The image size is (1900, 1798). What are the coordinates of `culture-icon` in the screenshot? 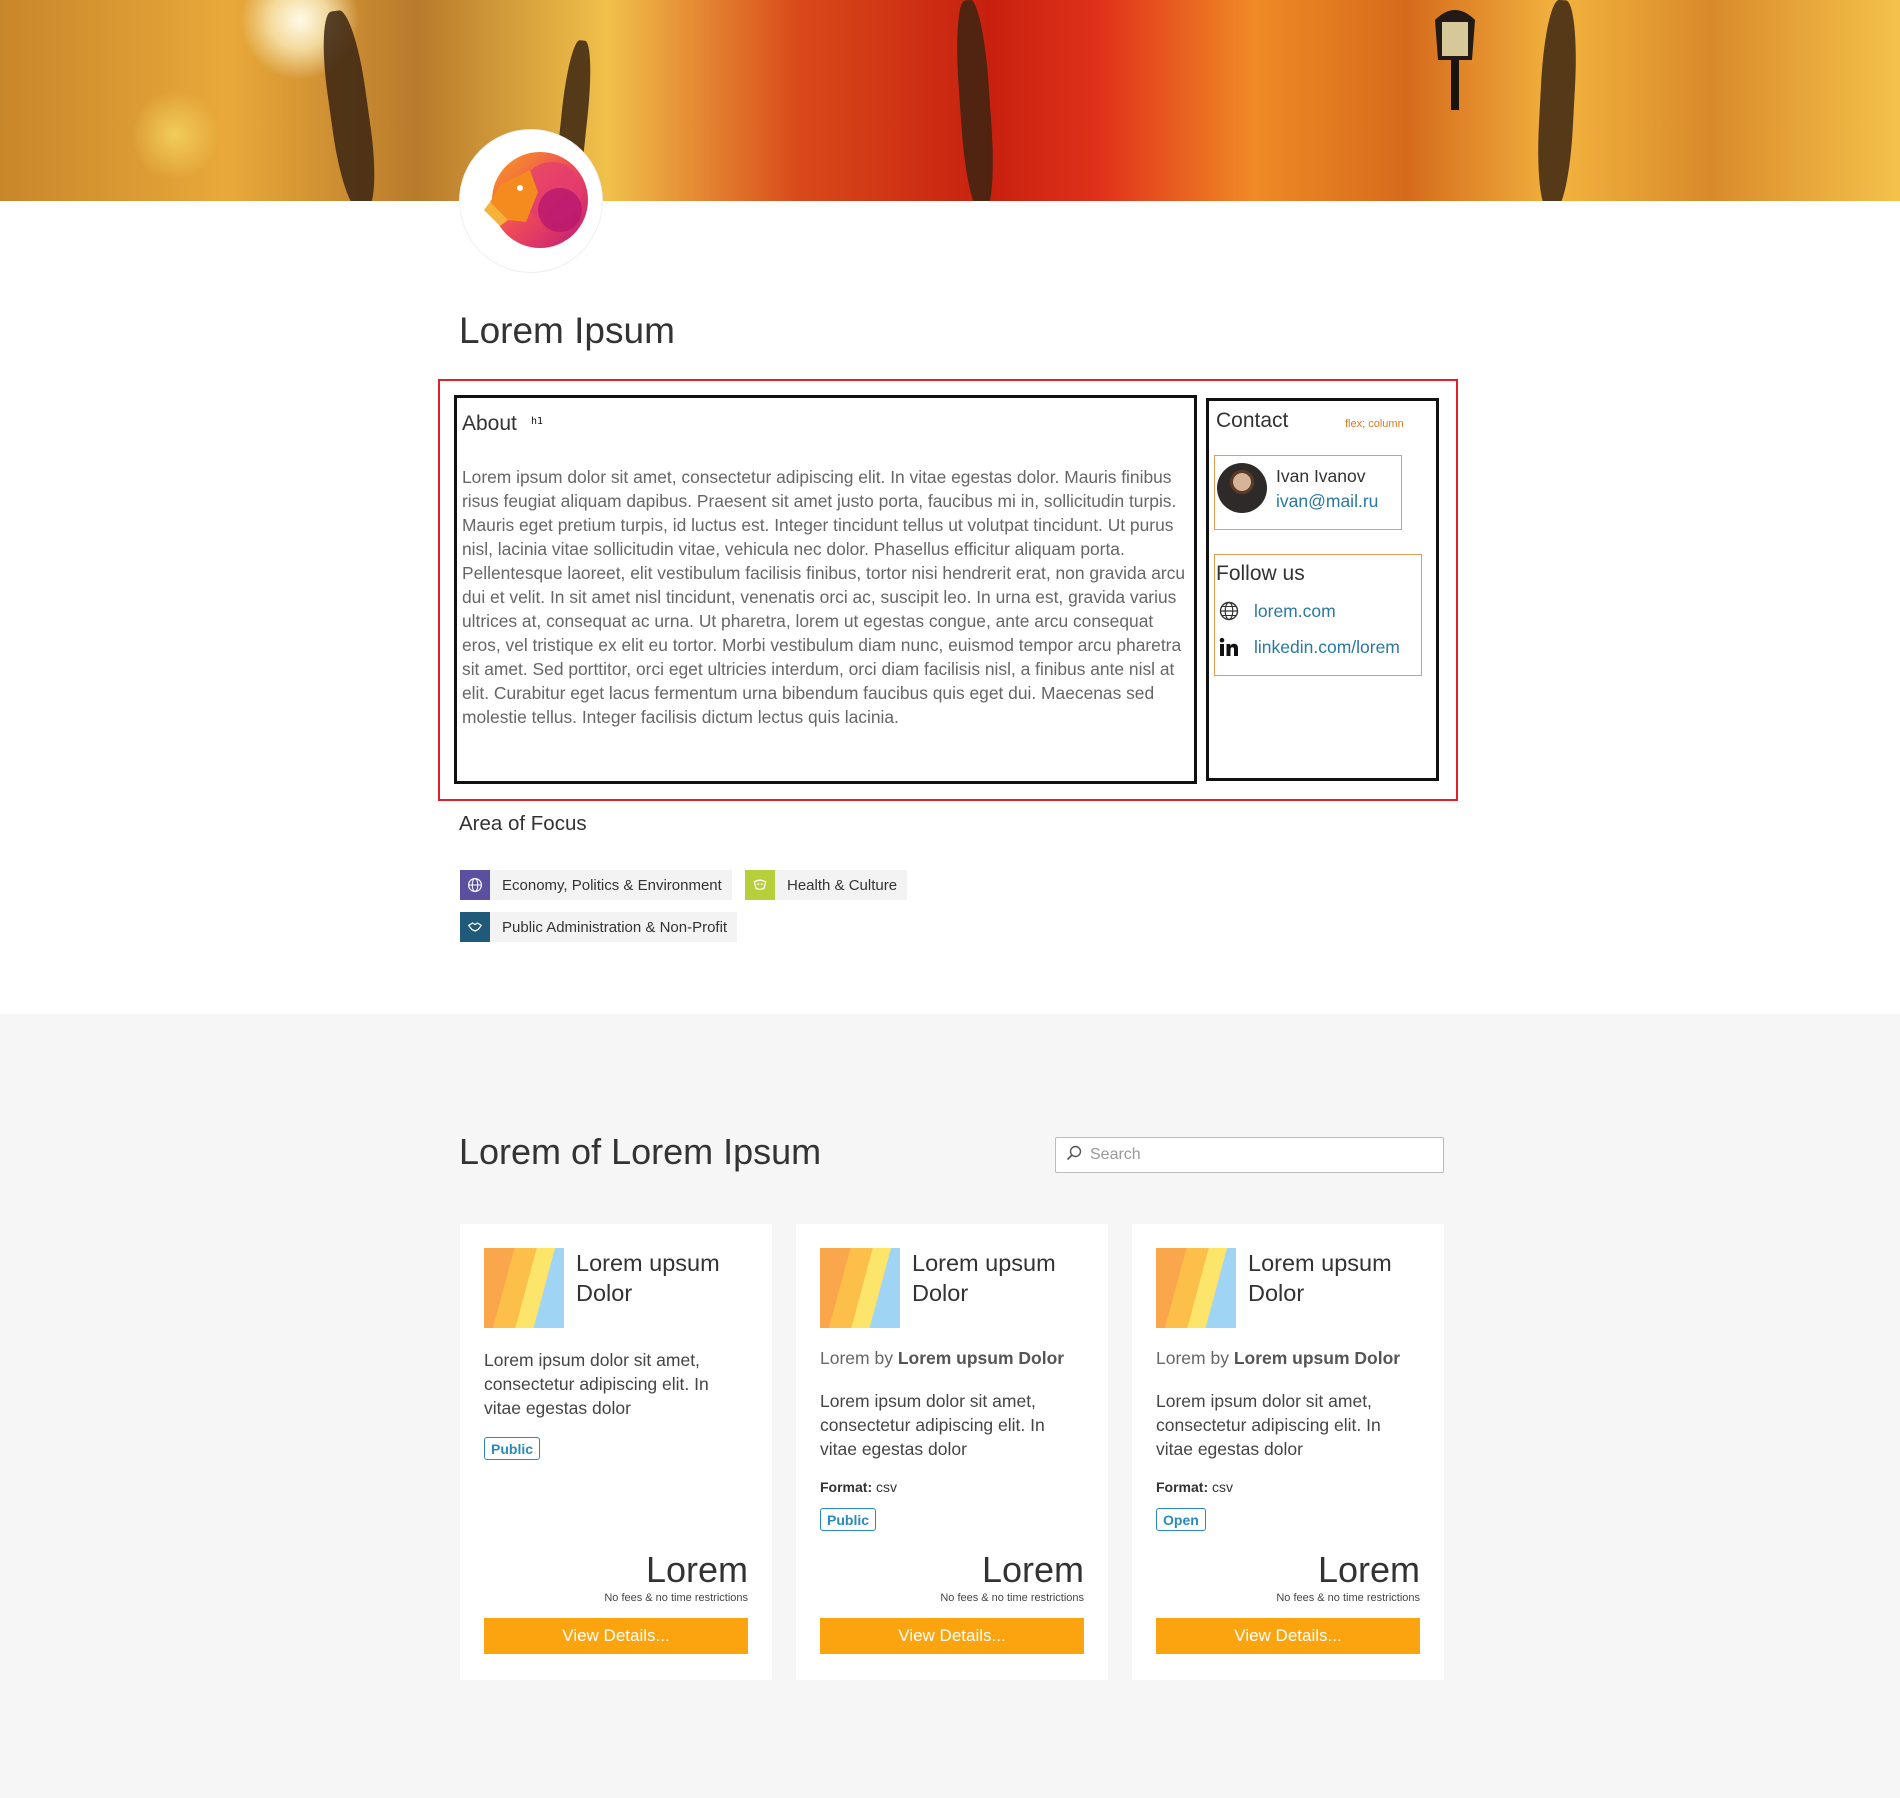 It's located at (760, 885).